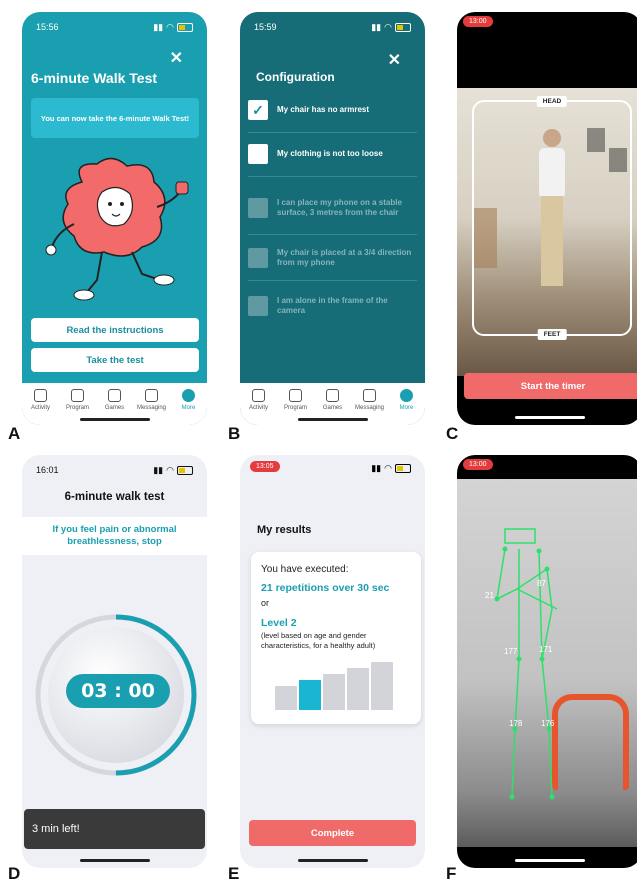 This screenshot has width=637, height=884. Describe the element at coordinates (114, 27) in the screenshot. I see `status-bar: 15:56 ▮▮ ◠` at that location.